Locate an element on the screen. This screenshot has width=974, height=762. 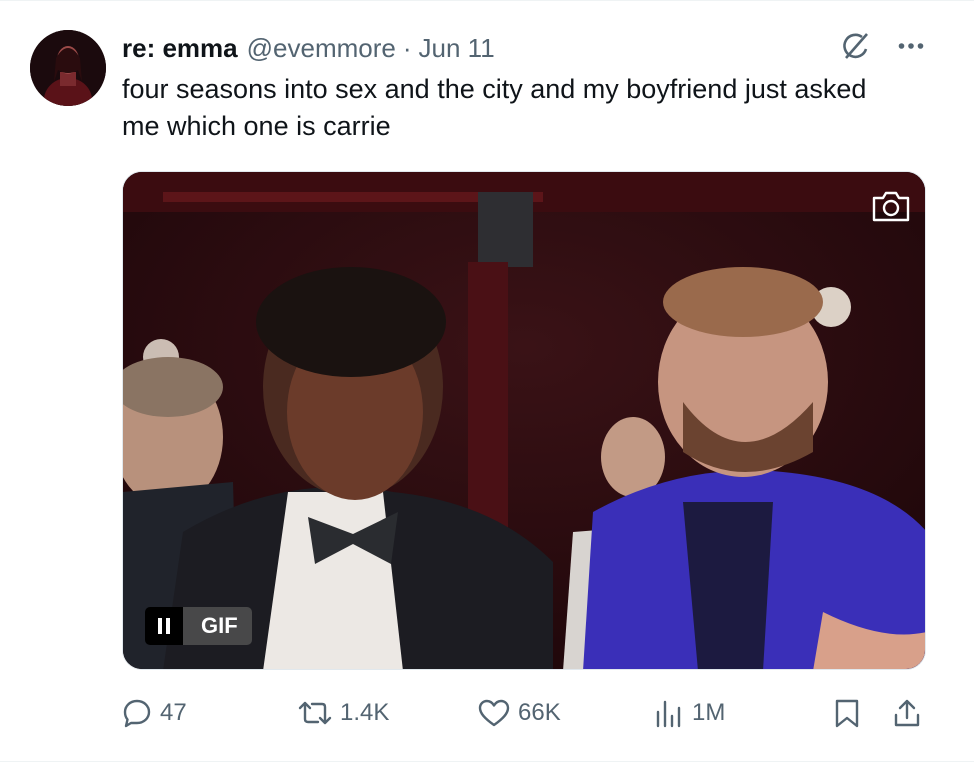
heart-icon is located at coordinates (494, 713).